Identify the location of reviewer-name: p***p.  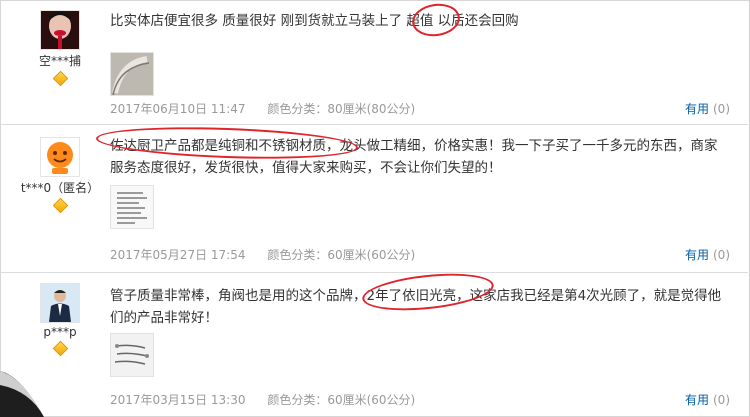
(60, 332).